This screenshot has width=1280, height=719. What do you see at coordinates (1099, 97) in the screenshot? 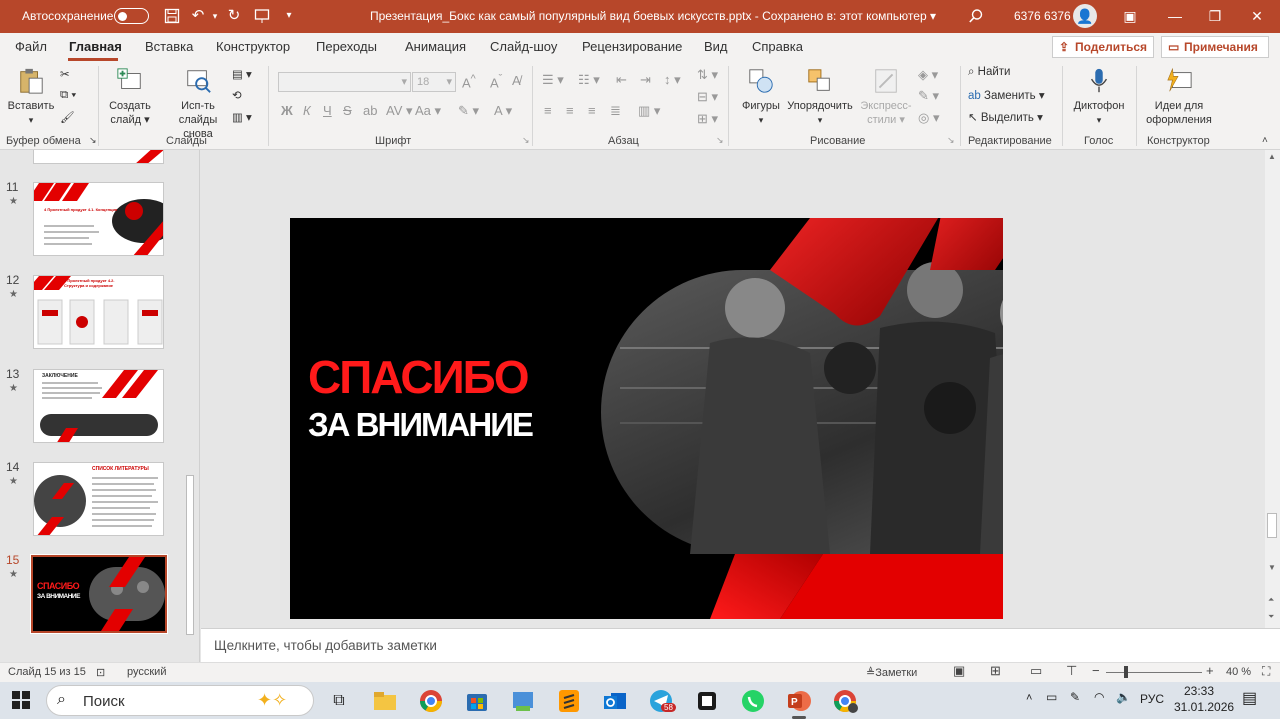
I see `dictate-button: Диктофон ▾` at bounding box center [1099, 97].